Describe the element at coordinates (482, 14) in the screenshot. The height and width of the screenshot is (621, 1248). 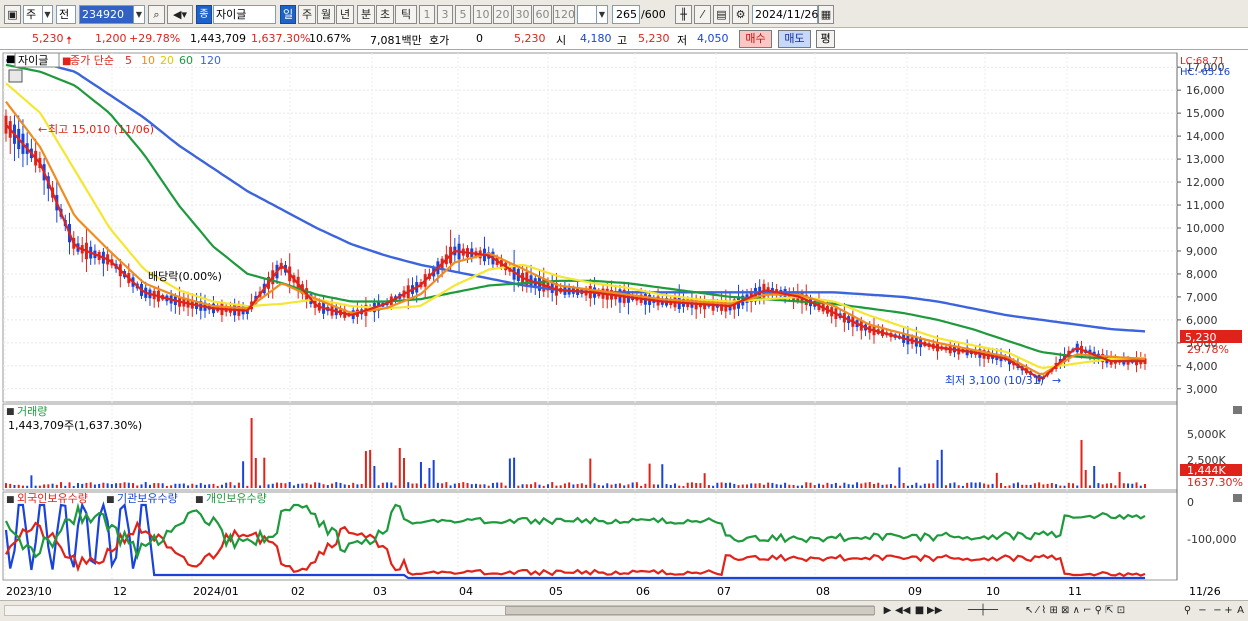
I see `minute-10: 10` at that location.